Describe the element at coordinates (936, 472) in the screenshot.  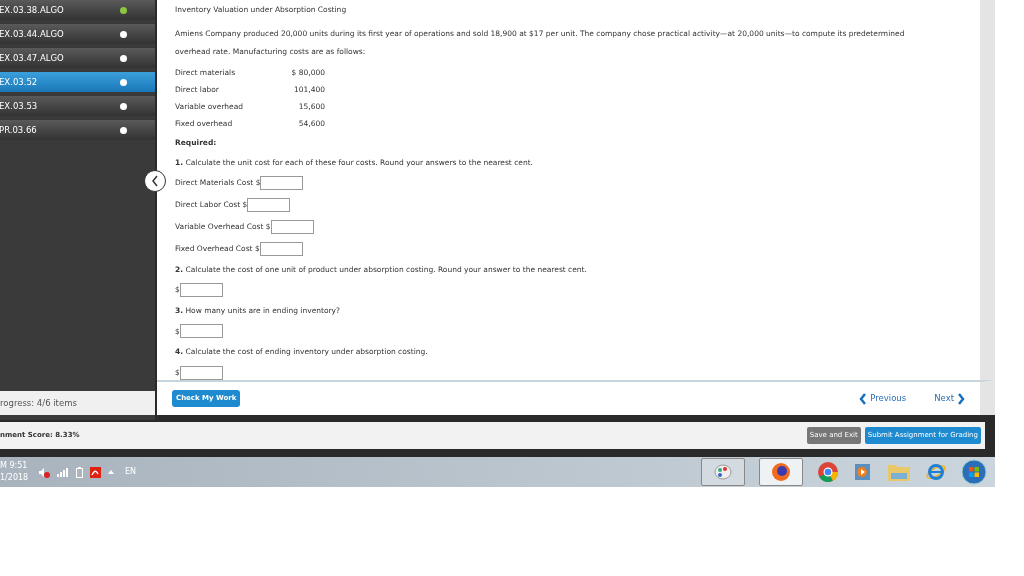
I see `internet-explorer-app-icon` at that location.